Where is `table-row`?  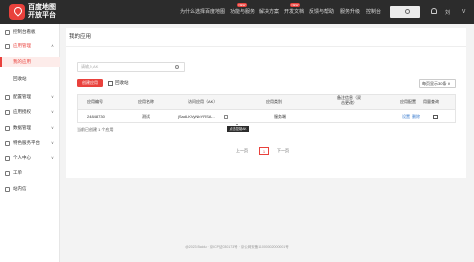 table-row is located at coordinates (266, 116).